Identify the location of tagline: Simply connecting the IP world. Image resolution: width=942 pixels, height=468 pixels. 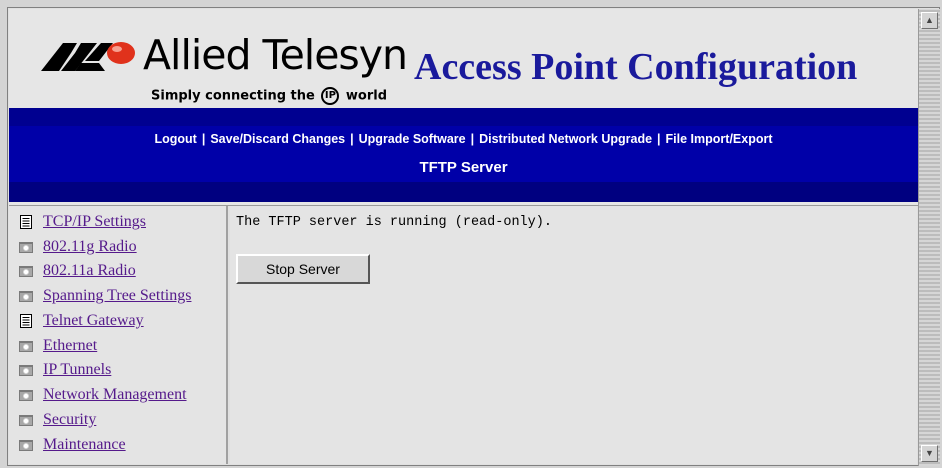
(269, 96).